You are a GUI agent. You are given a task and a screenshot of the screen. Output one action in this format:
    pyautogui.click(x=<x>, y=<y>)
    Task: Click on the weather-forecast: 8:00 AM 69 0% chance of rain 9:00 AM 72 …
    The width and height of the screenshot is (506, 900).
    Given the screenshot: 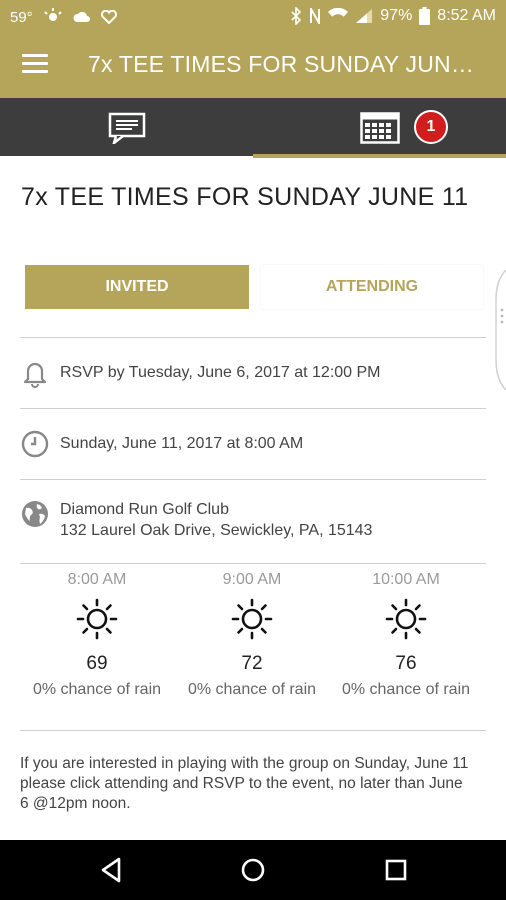 What is the action you would take?
    pyautogui.click(x=253, y=641)
    